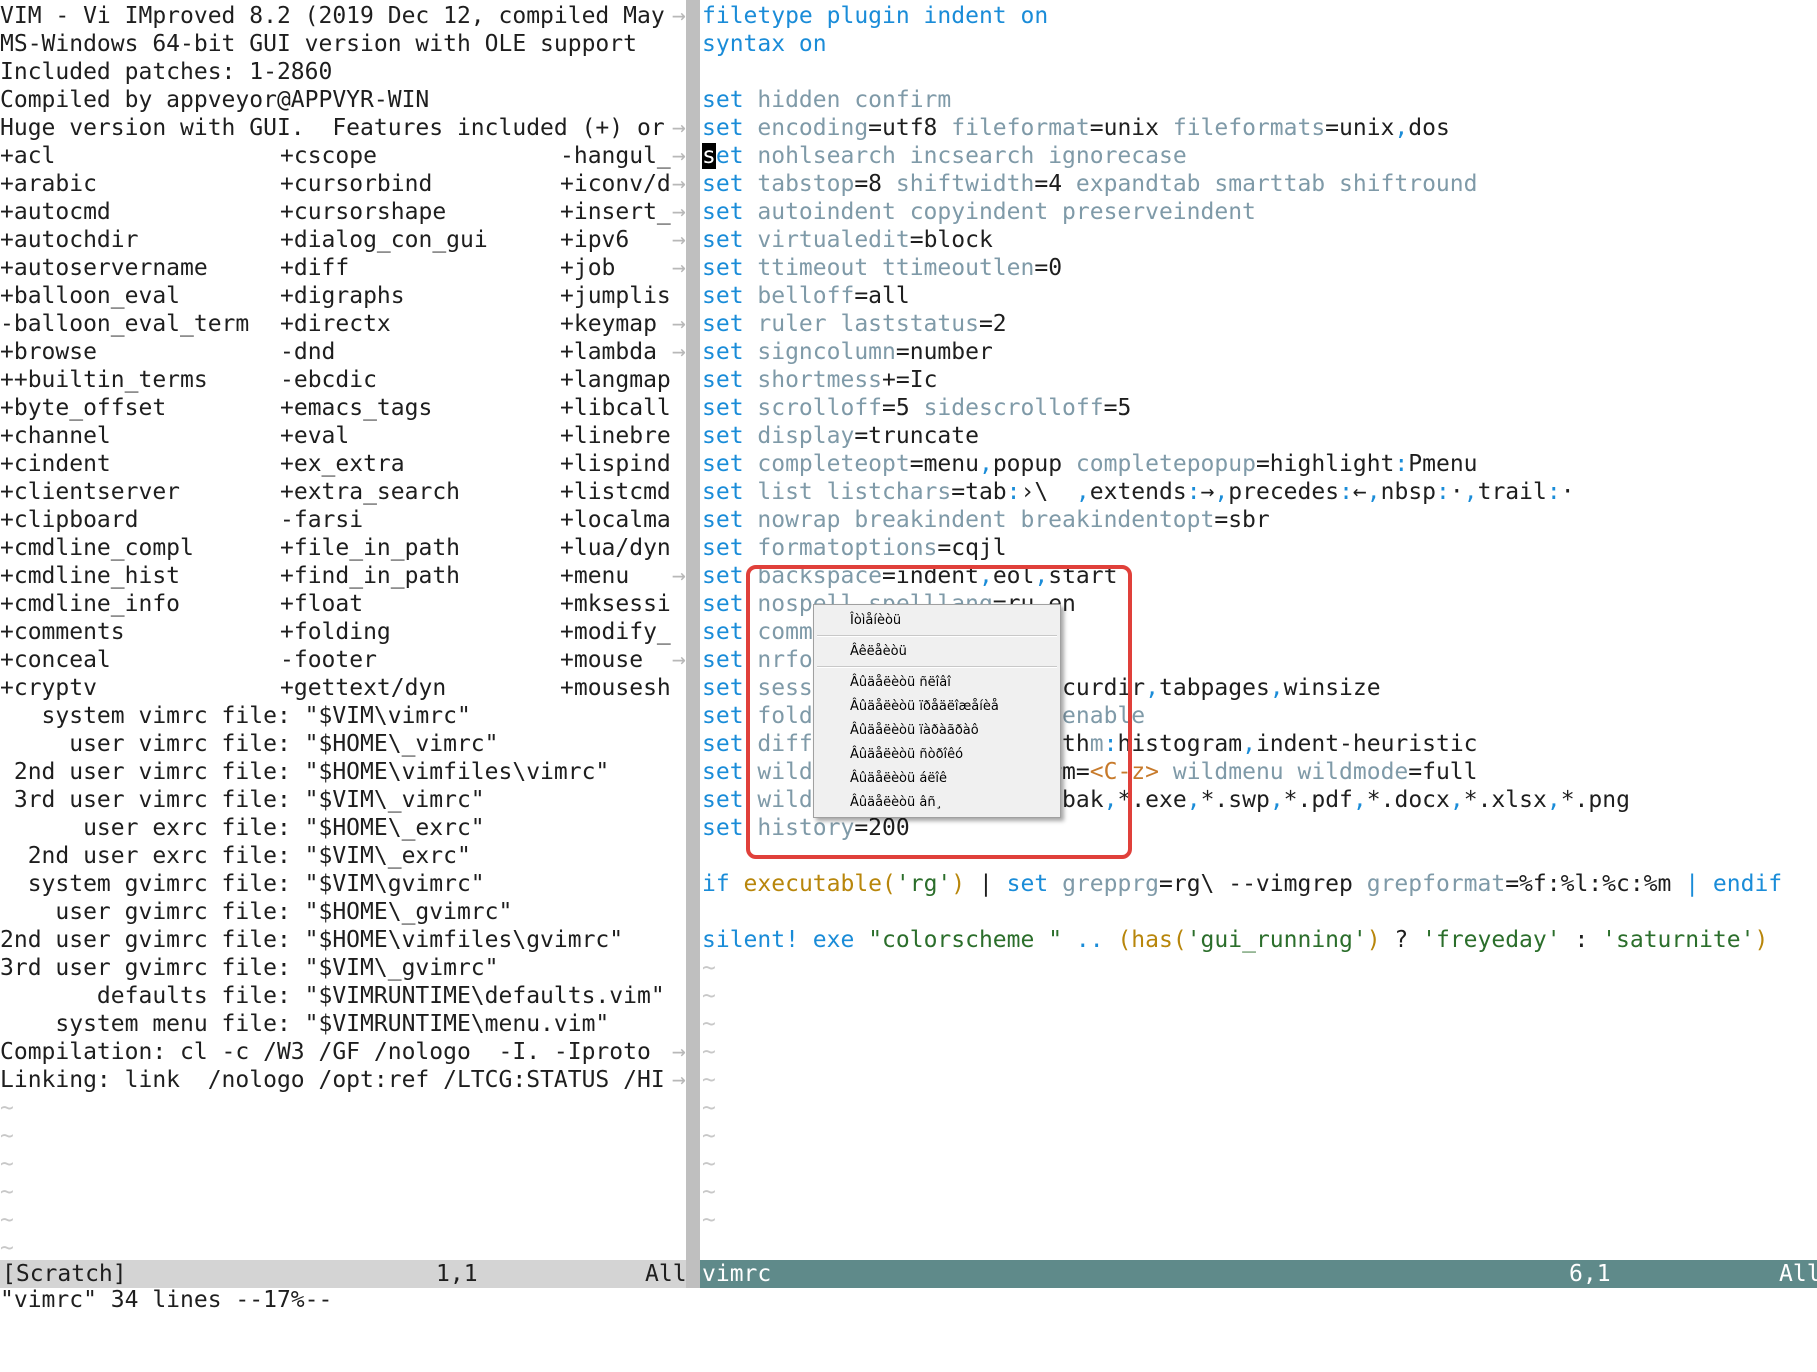 The image size is (1817, 1372). What do you see at coordinates (878, 652) in the screenshot?
I see `menu-item-paste: Âêëåèòü` at bounding box center [878, 652].